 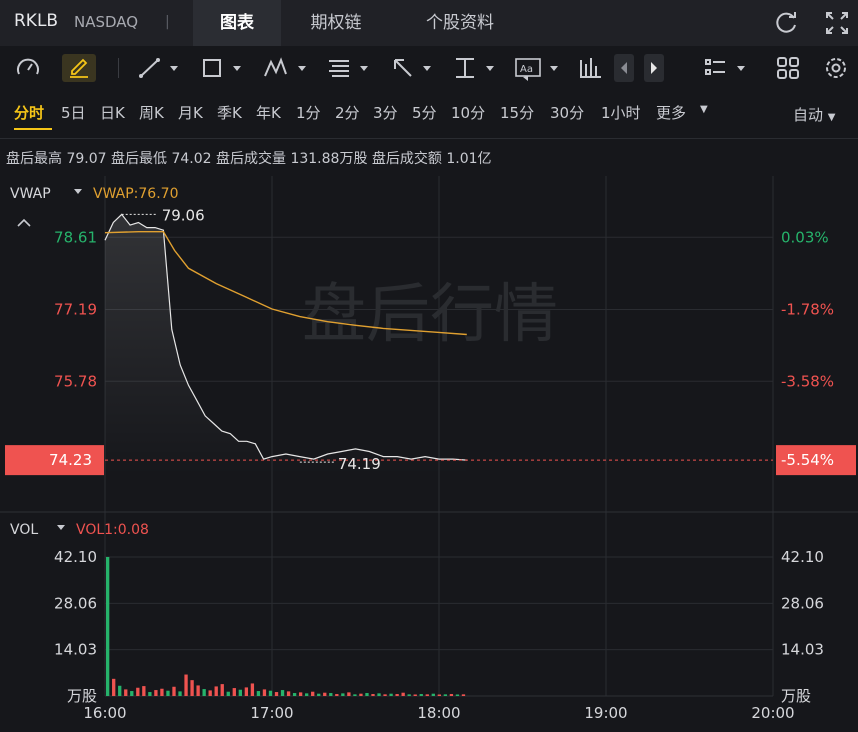 What do you see at coordinates (118, 68) in the screenshot?
I see `toolbar-divider` at bounding box center [118, 68].